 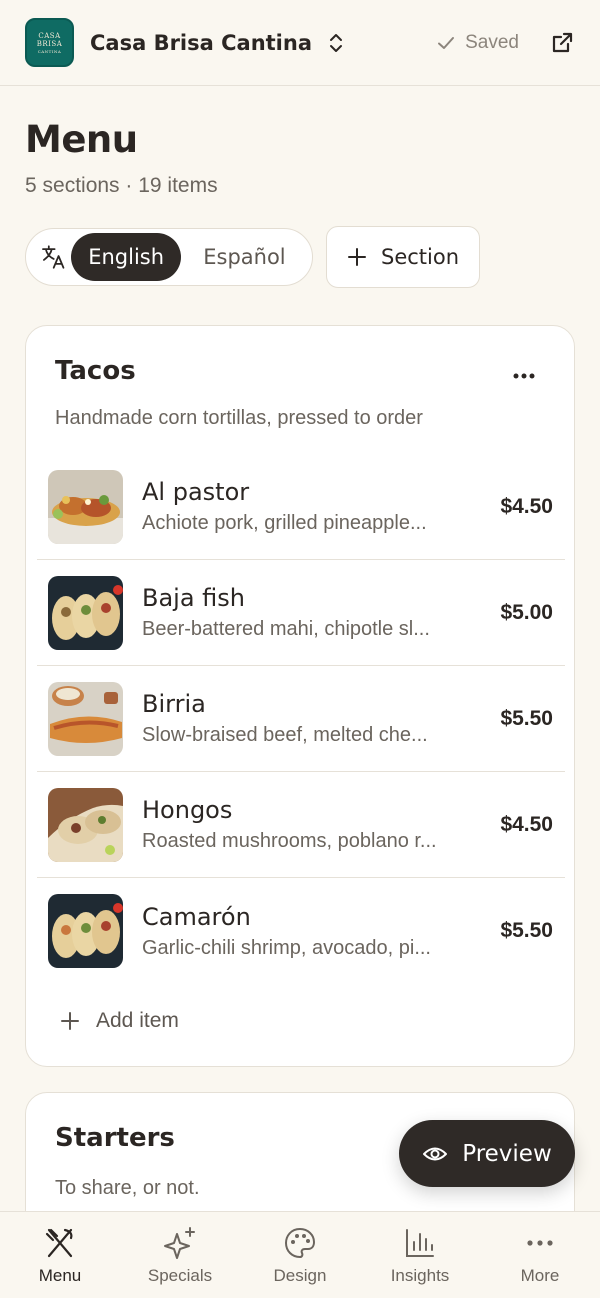 What do you see at coordinates (196, 492) in the screenshot?
I see `item-name: Al pastor` at bounding box center [196, 492].